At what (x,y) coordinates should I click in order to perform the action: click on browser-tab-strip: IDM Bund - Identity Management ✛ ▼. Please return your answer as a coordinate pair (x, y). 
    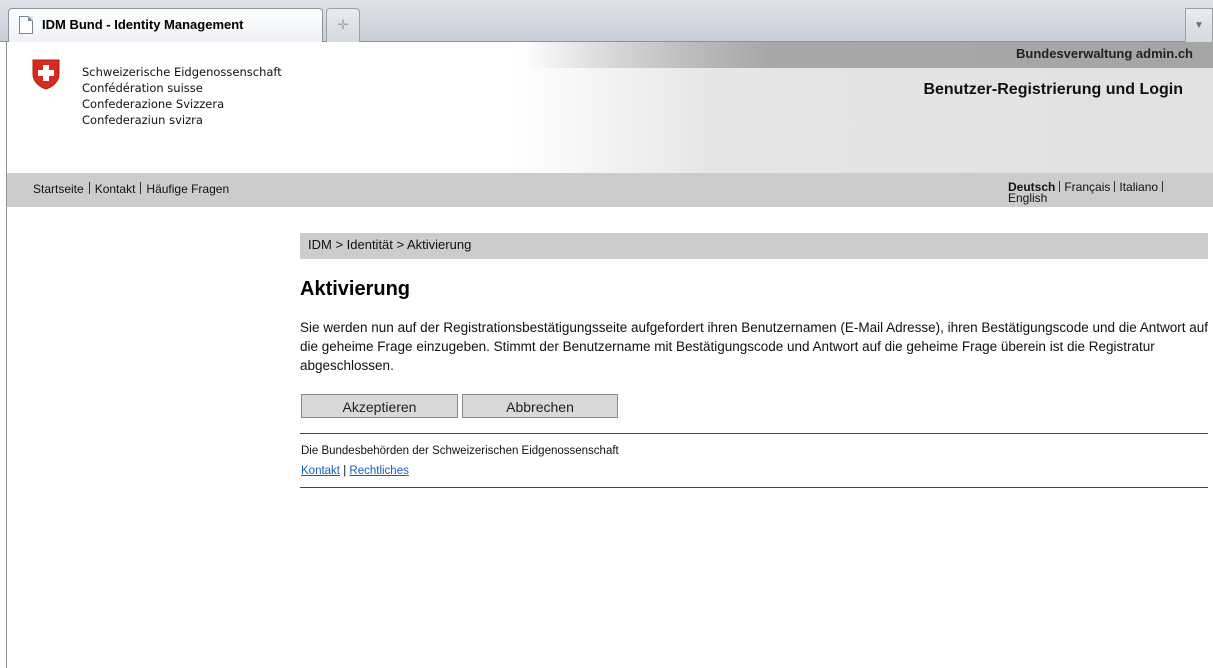
    Looking at the image, I should click on (606, 21).